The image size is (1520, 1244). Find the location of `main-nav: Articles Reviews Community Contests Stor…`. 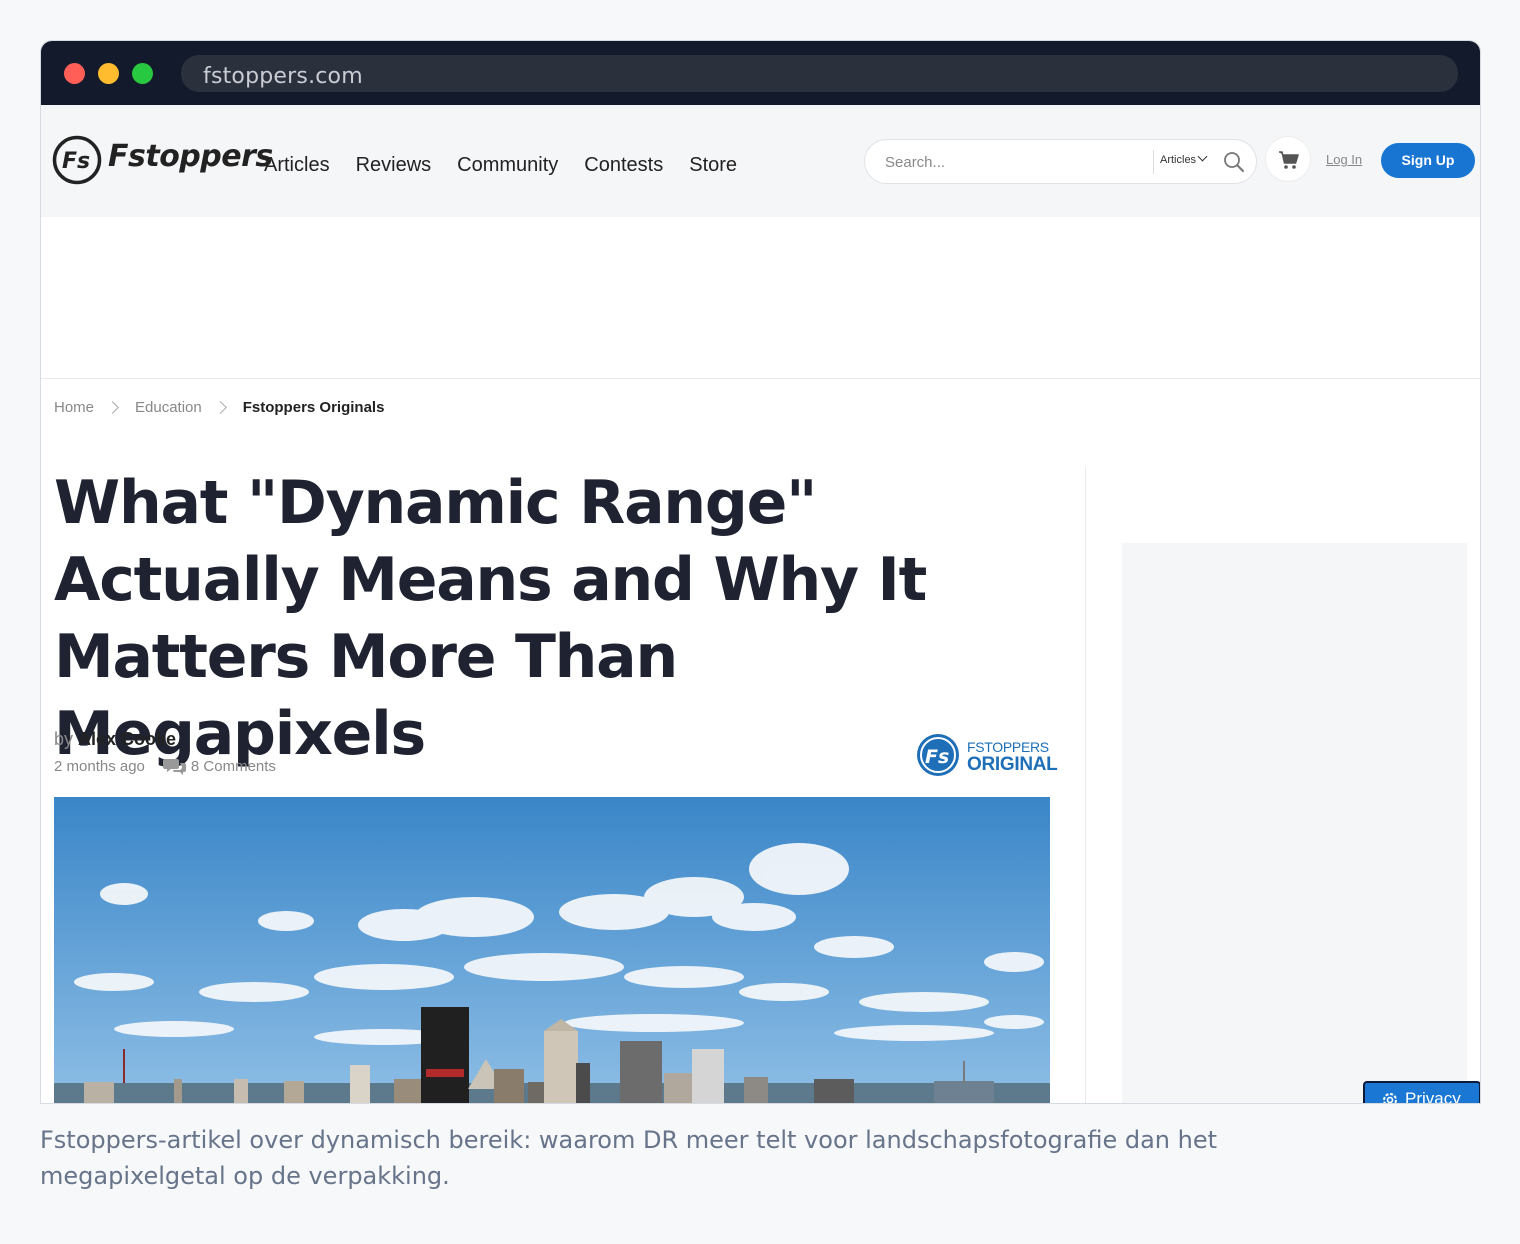

main-nav: Articles Reviews Community Contests Stor… is located at coordinates (500, 165).